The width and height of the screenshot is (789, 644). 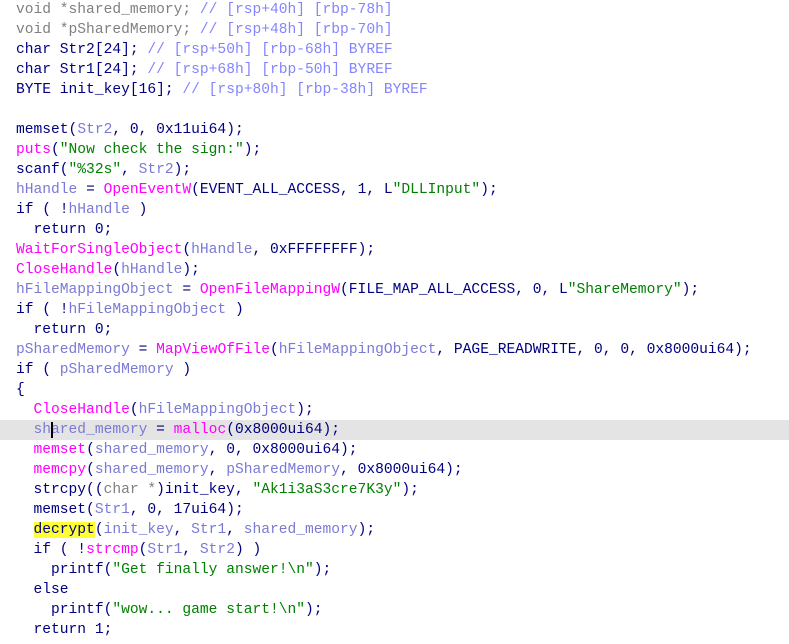 What do you see at coordinates (64, 530) in the screenshot?
I see `highlighted-identifier: decrypt` at bounding box center [64, 530].